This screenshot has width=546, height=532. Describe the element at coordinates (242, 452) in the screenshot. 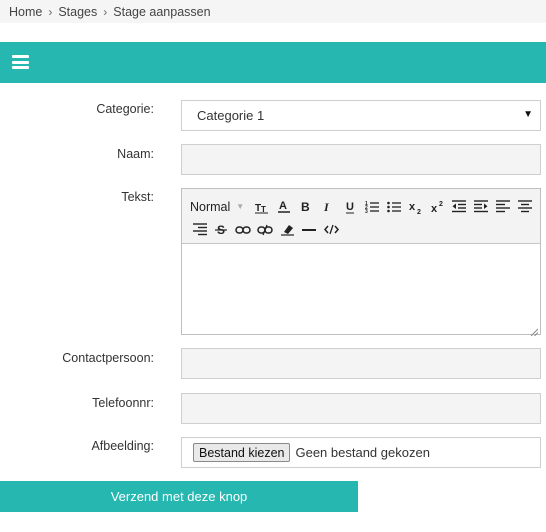

I see `choose-file-button: Bestand kiezen` at that location.